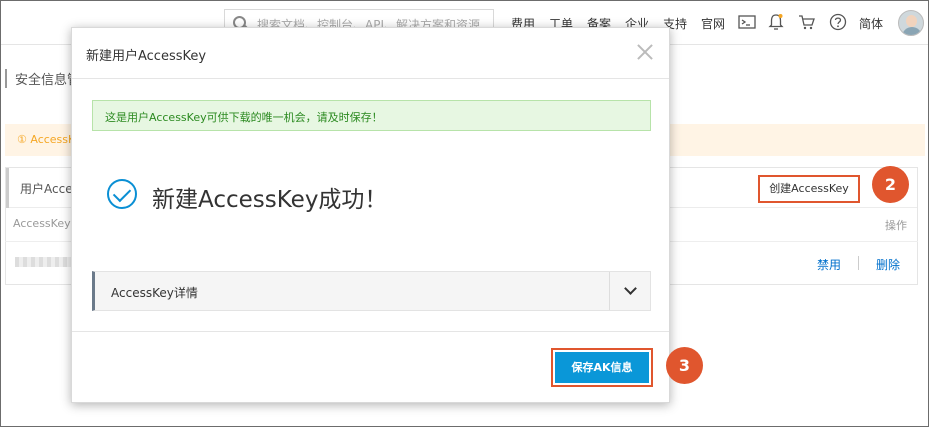 The height and width of the screenshot is (427, 929). Describe the element at coordinates (370, 331) in the screenshot. I see `dialog-footer-divider` at that location.